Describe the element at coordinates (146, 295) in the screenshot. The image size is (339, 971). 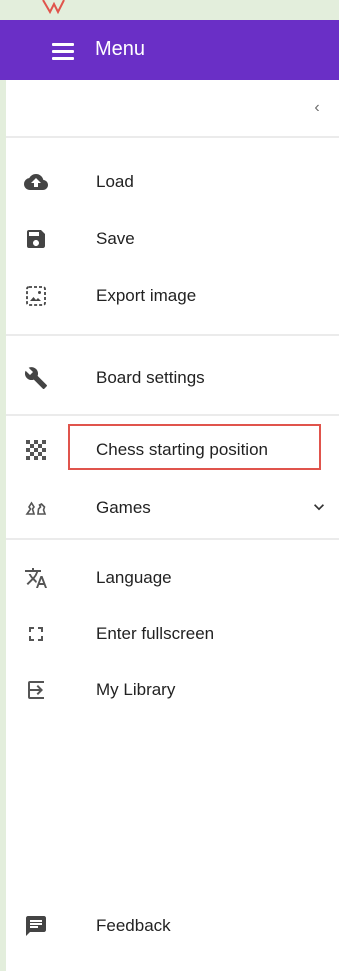
I see `menu-item-label: Export image` at that location.